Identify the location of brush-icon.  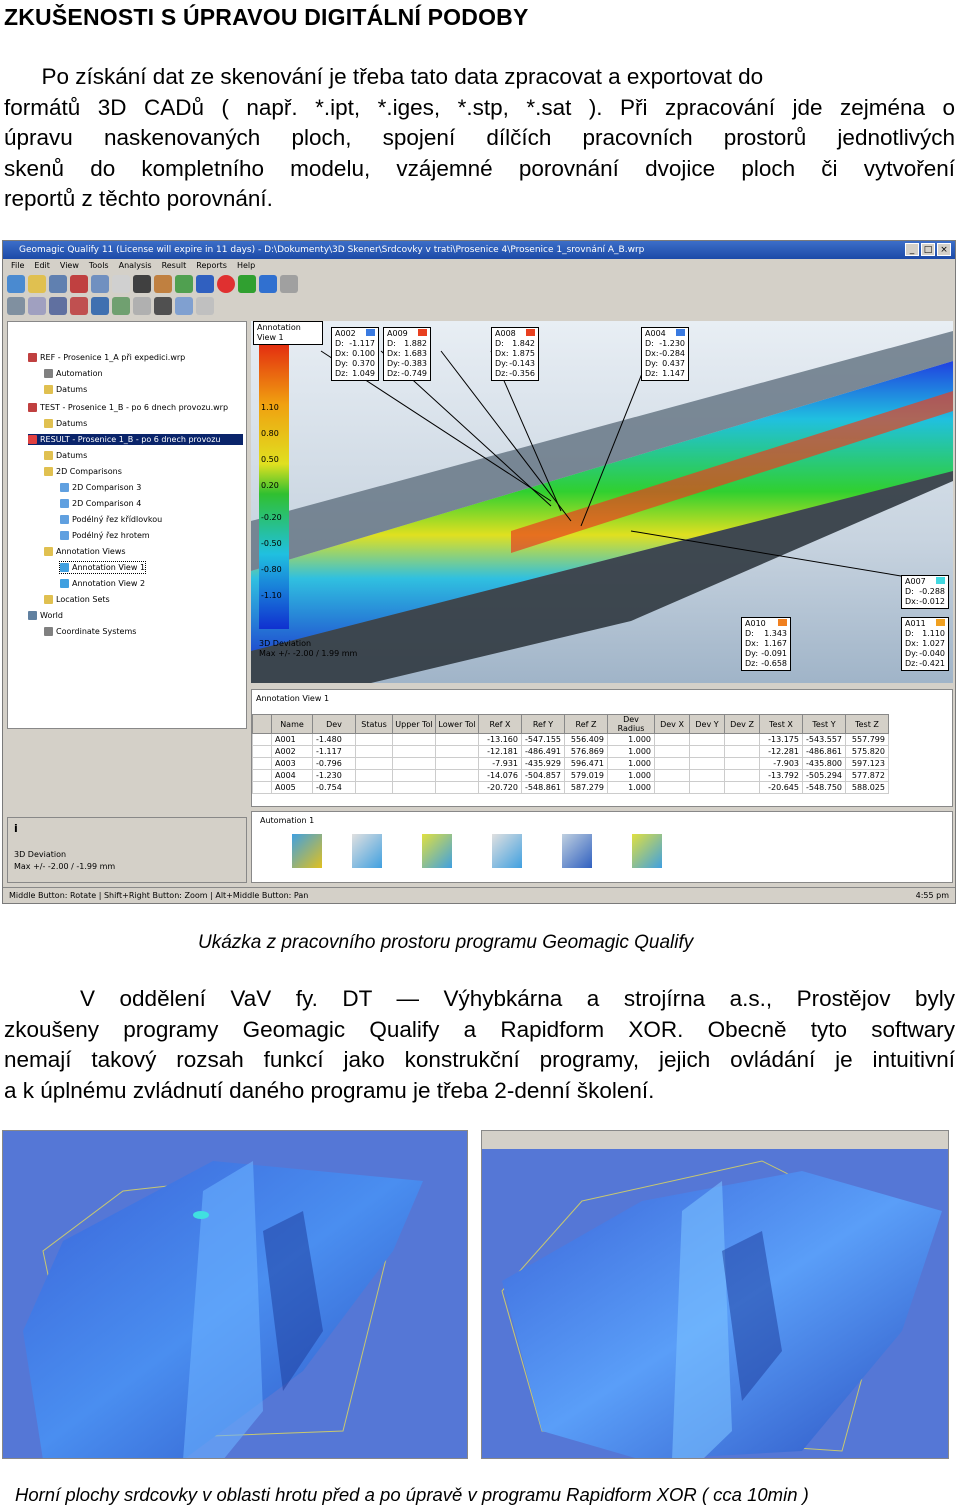
(163, 284).